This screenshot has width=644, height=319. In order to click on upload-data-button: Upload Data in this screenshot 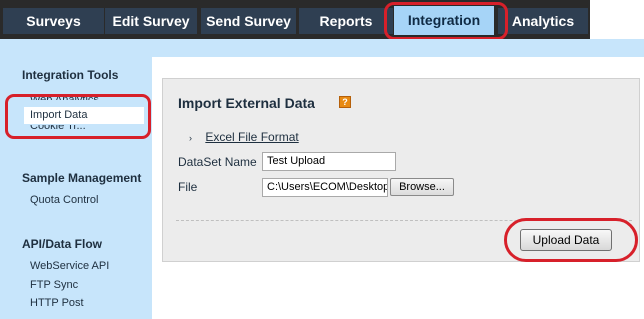, I will do `click(566, 240)`.